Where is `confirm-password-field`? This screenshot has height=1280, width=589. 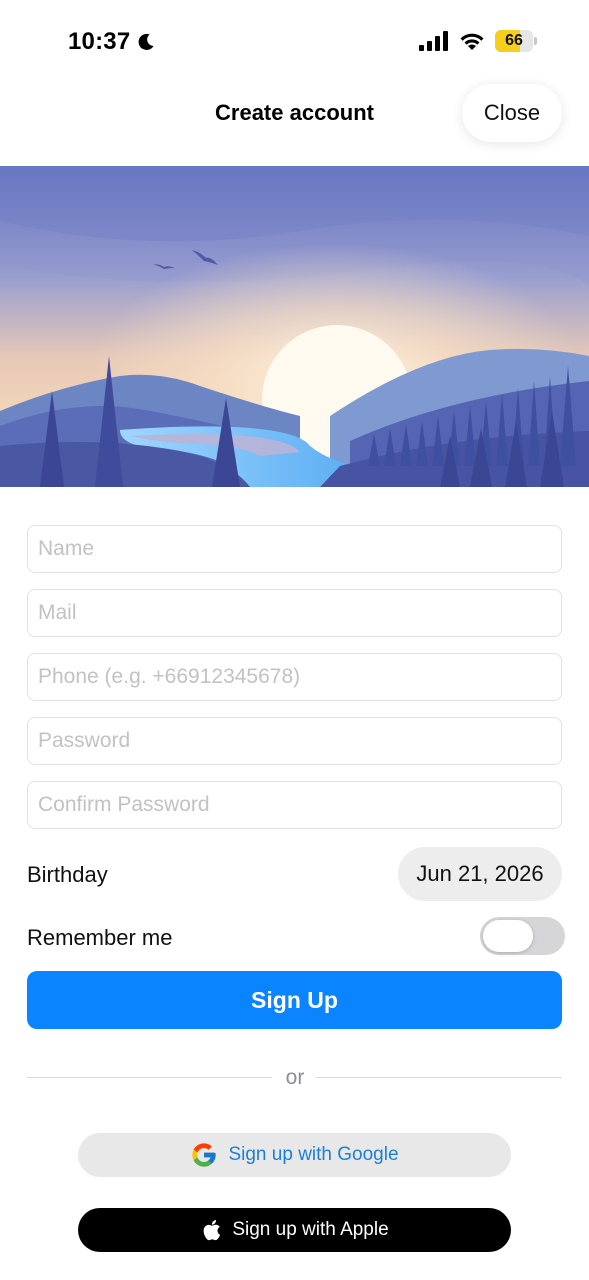
confirm-password-field is located at coordinates (294, 805).